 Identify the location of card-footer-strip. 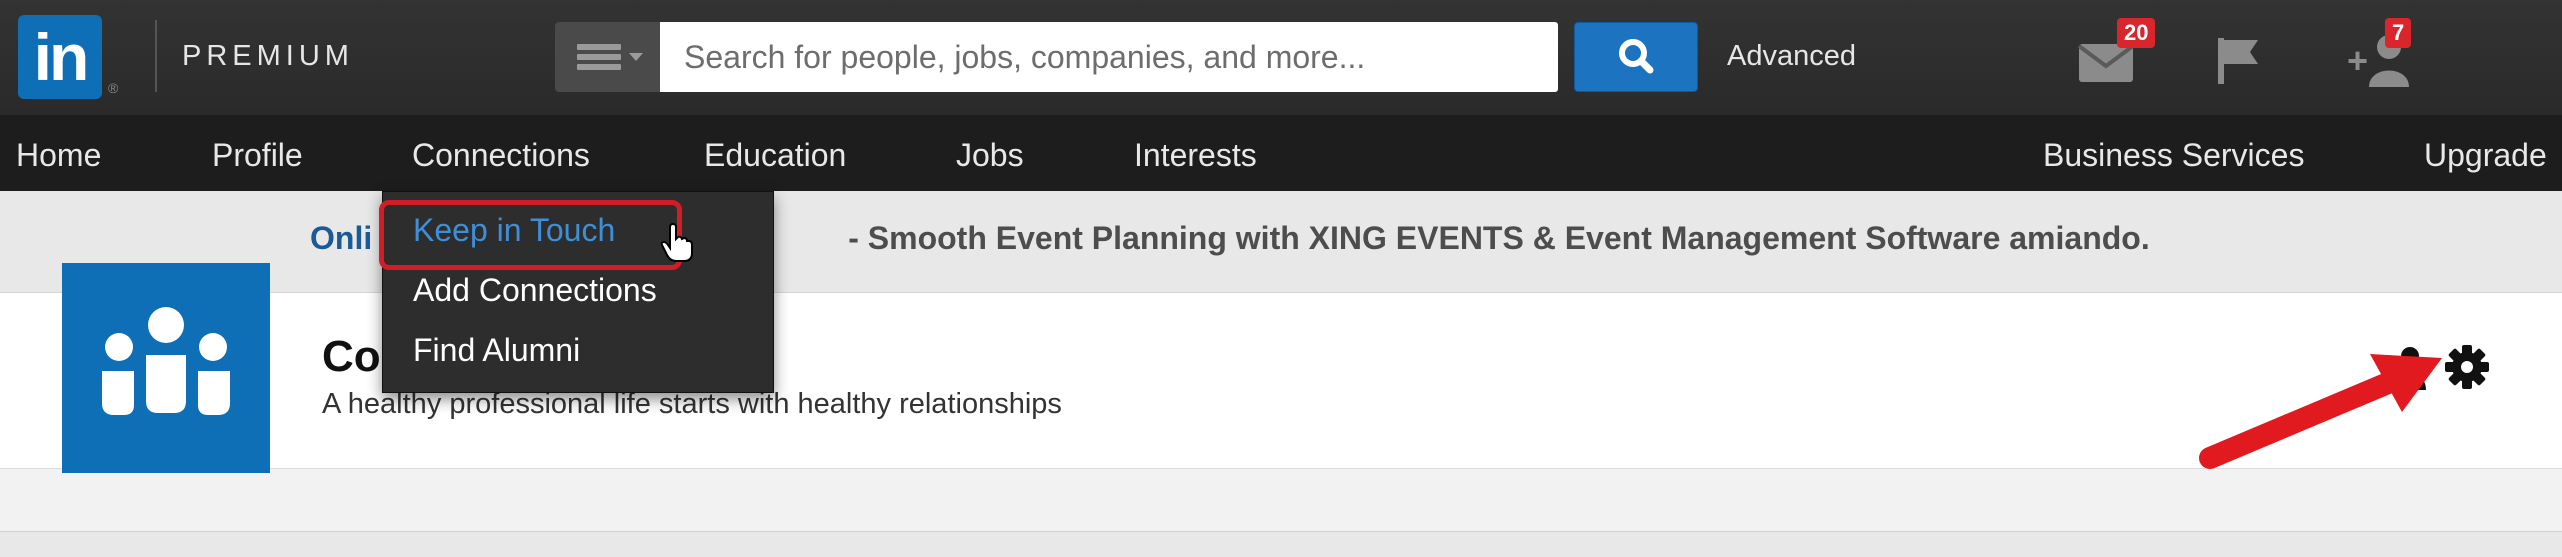
(1281, 500).